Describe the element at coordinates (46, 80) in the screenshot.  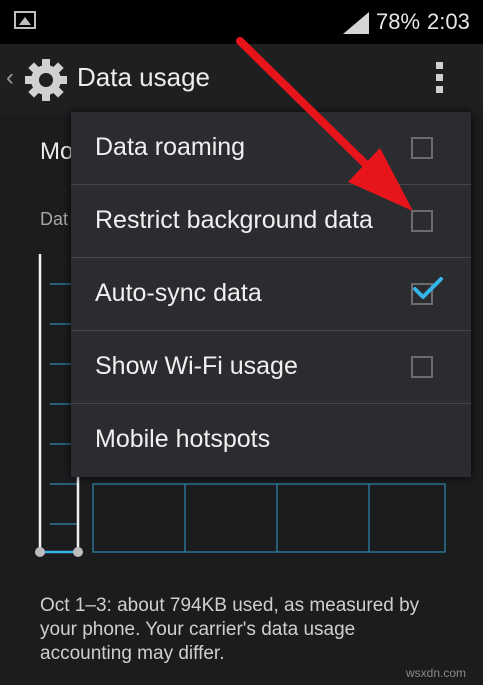
I see `settings-gear-icon` at that location.